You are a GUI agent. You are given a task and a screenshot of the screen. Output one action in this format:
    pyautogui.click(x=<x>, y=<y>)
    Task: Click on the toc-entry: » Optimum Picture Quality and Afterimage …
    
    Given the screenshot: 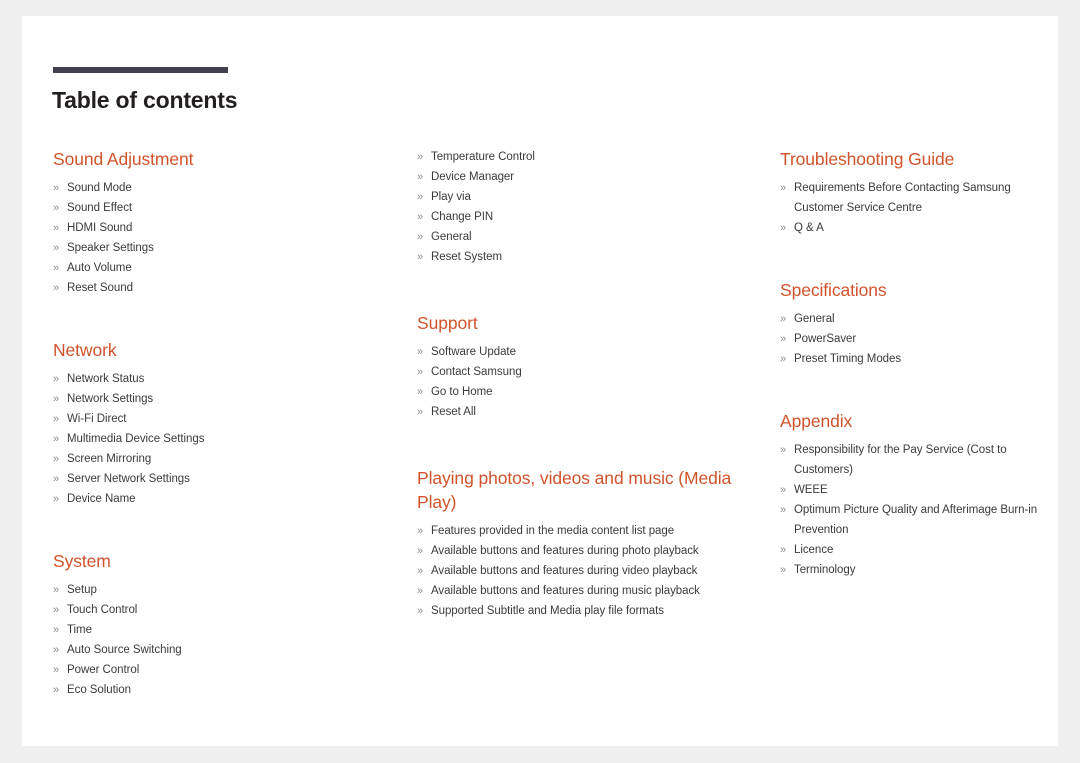 What is the action you would take?
    pyautogui.click(x=911, y=520)
    